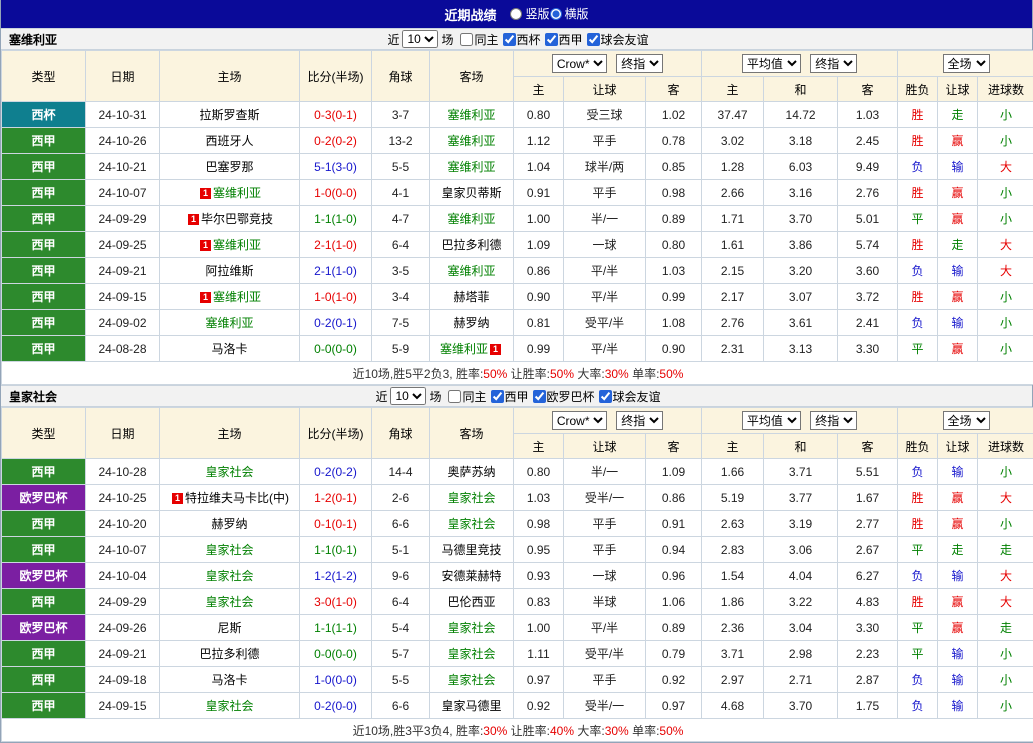  Describe the element at coordinates (336, 628) in the screenshot. I see `score-cell: 1-1(1-1)` at that location.